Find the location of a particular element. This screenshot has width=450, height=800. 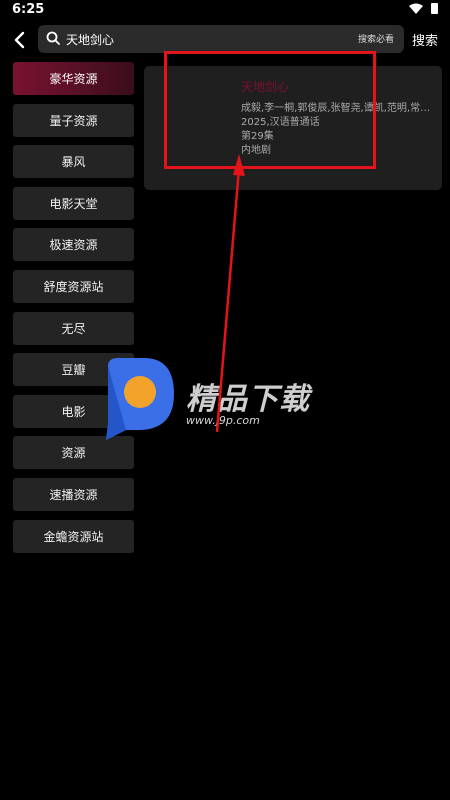

source-item-jinchan: 金蟾资源站 is located at coordinates (73, 536).